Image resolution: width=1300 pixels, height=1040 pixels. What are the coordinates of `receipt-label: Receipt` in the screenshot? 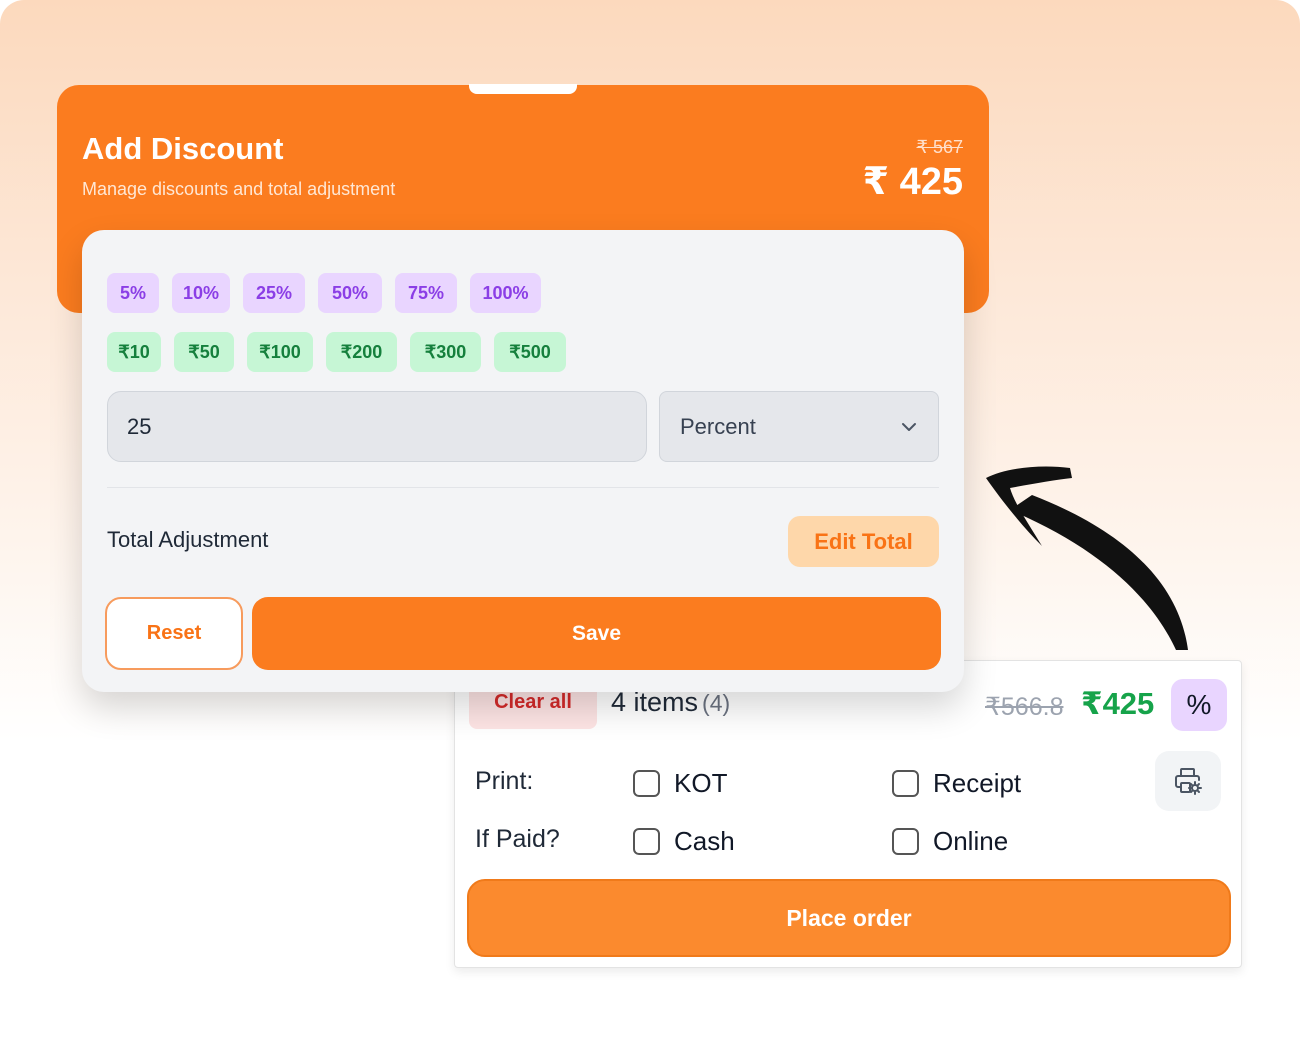 It's located at (977, 783).